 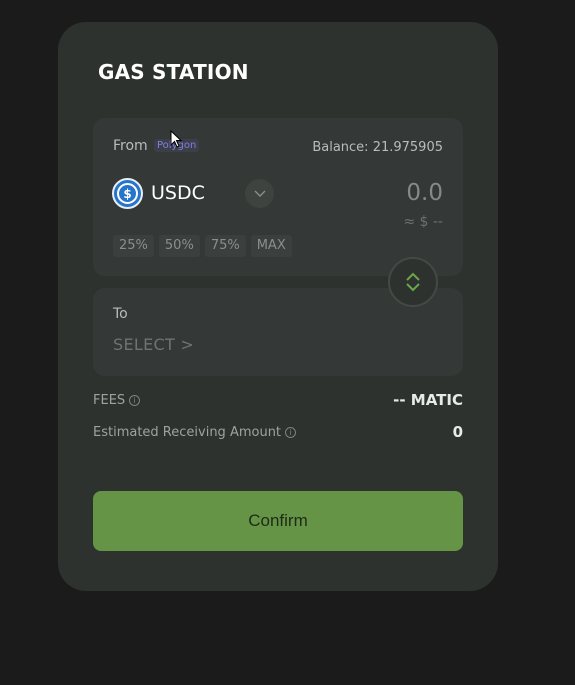 I want to click on percent-75-button: 75%, so click(x=225, y=246).